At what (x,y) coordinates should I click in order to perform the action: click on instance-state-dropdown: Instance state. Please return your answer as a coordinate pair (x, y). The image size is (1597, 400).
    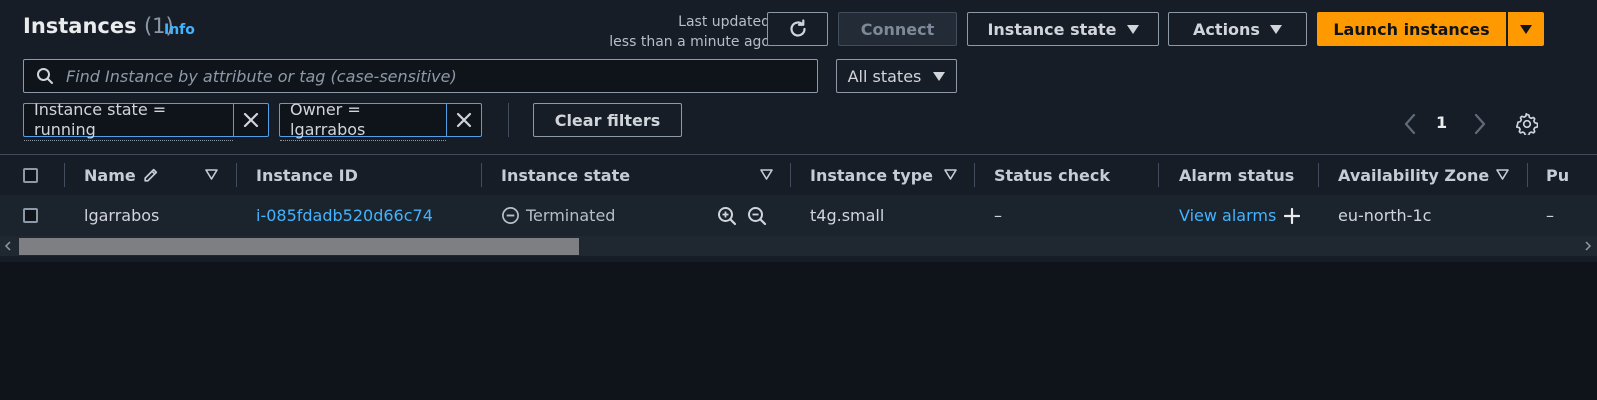
    Looking at the image, I should click on (1063, 29).